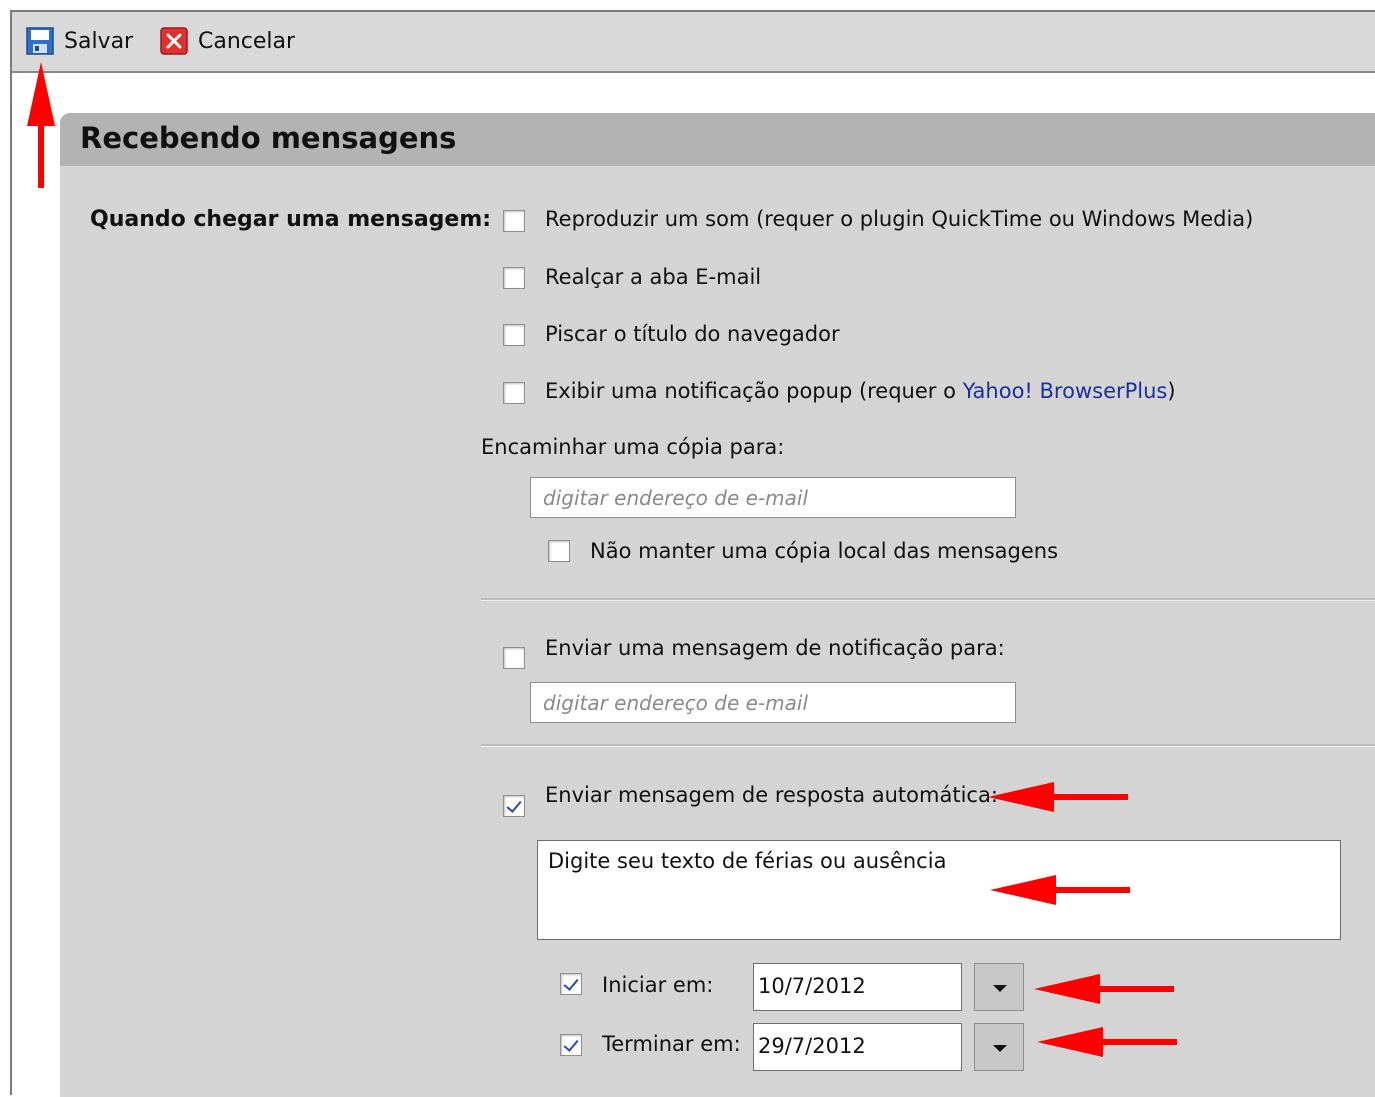 This screenshot has width=1375, height=1097. Describe the element at coordinates (771, 795) in the screenshot. I see `auto-reply-label: Enviar mensagem de resposta automática:` at that location.